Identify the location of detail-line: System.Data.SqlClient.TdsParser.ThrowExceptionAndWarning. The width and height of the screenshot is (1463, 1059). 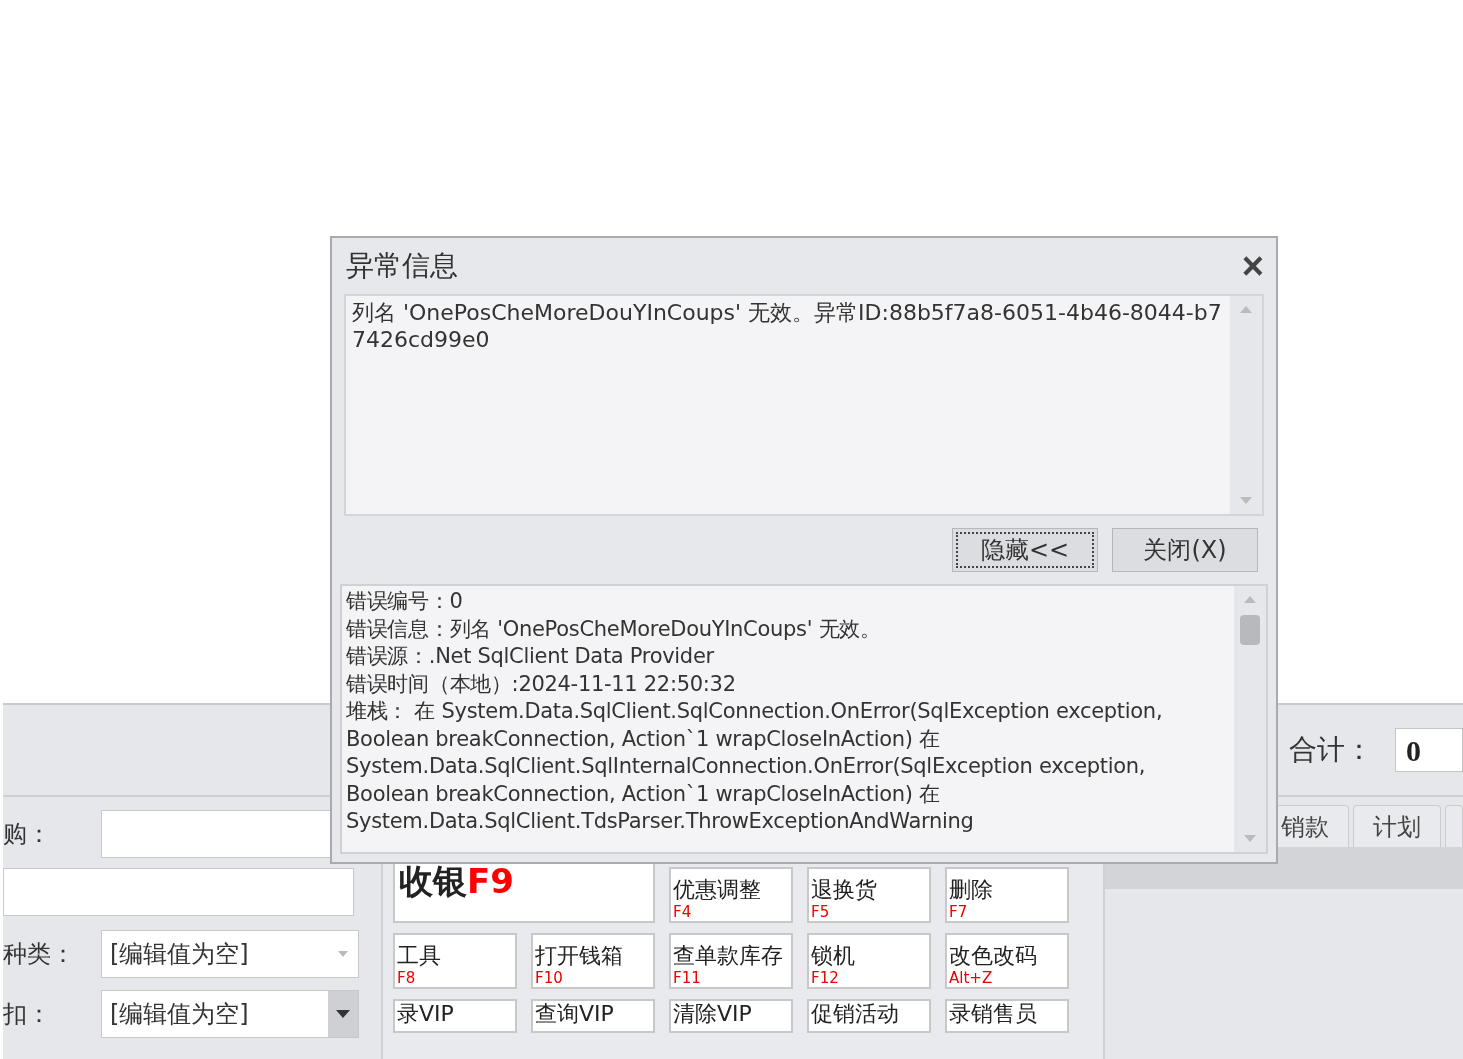
(660, 821).